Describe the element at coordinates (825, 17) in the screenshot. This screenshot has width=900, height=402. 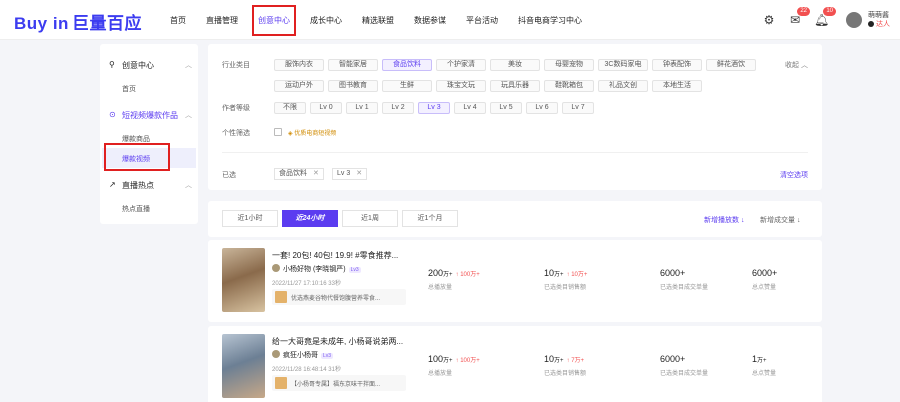
I see `bell-icon: 🔔︎ 10` at that location.